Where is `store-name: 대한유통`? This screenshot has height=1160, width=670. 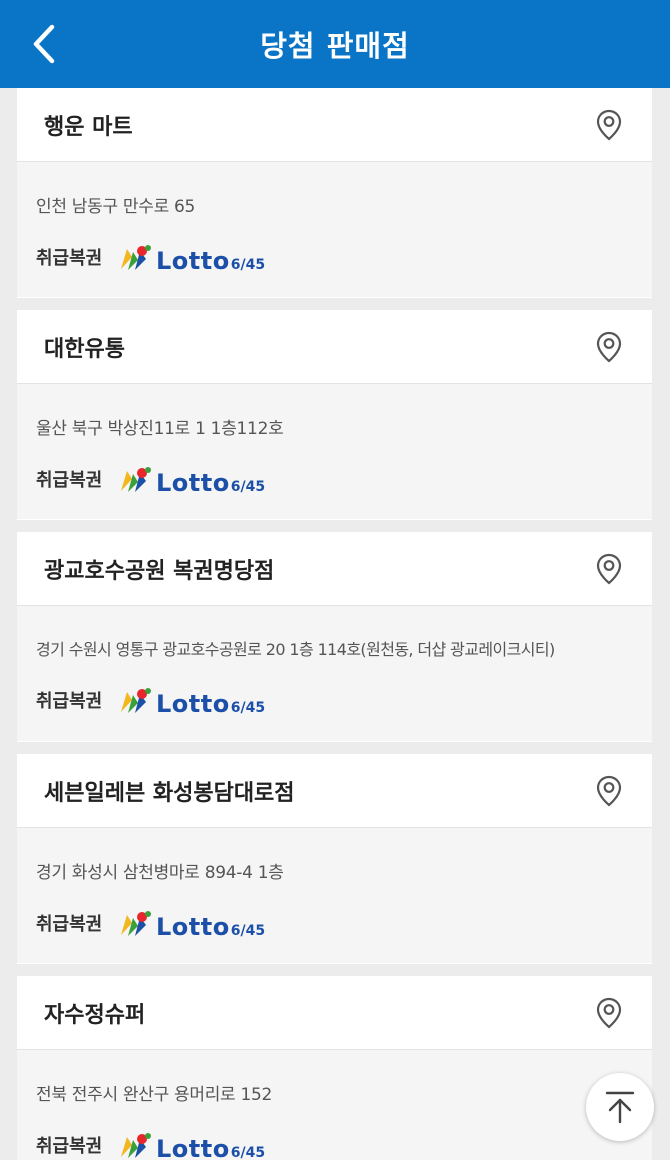
store-name: 대한유통 is located at coordinates (84, 349).